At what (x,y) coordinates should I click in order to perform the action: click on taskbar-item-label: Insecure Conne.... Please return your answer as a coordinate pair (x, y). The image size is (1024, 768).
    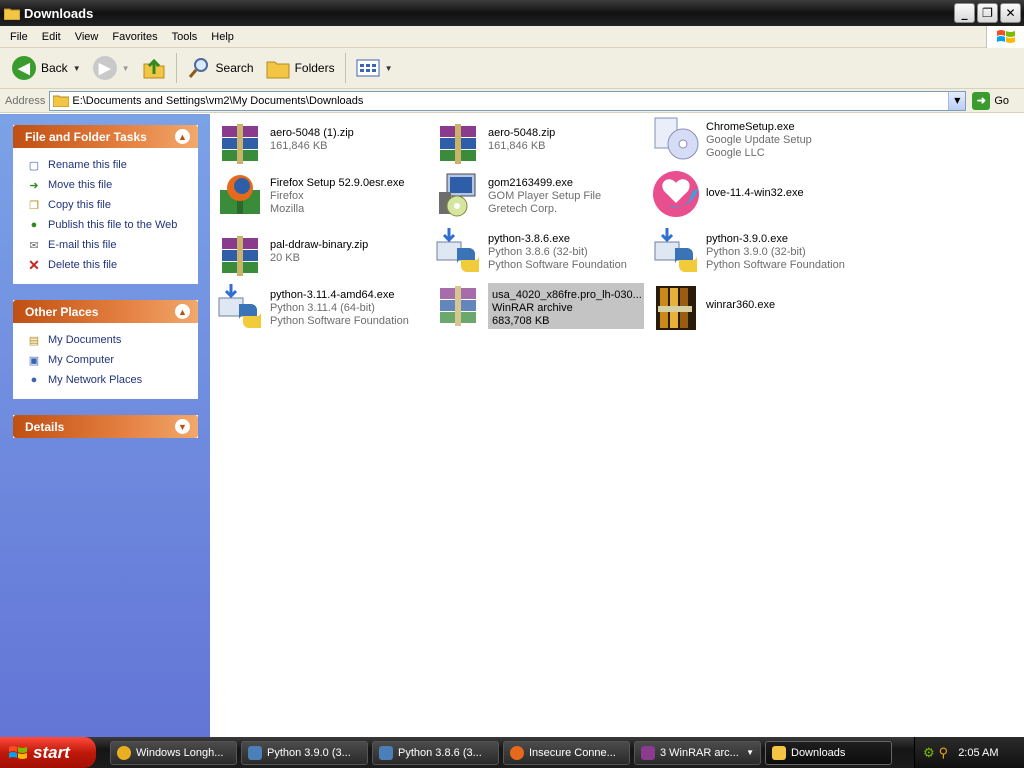
    Looking at the image, I should click on (572, 752).